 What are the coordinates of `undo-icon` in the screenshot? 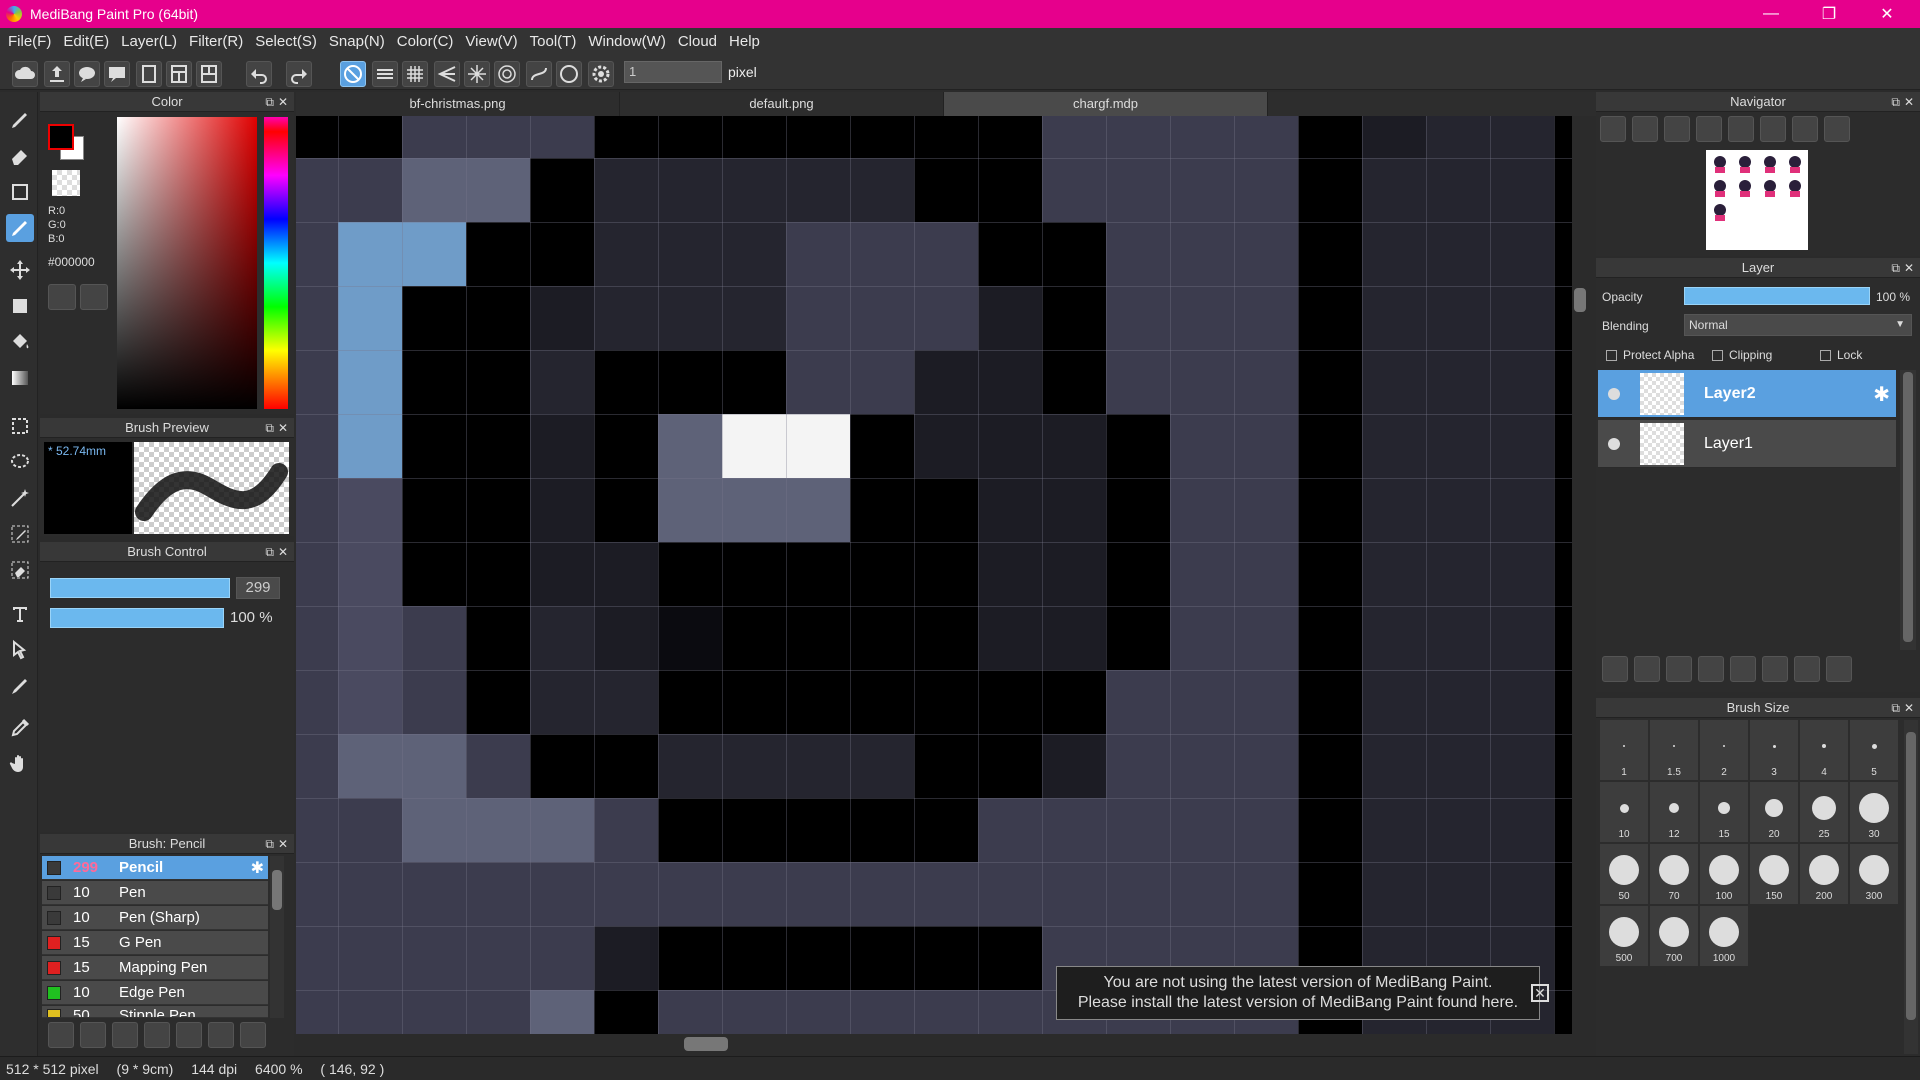 It's located at (259, 74).